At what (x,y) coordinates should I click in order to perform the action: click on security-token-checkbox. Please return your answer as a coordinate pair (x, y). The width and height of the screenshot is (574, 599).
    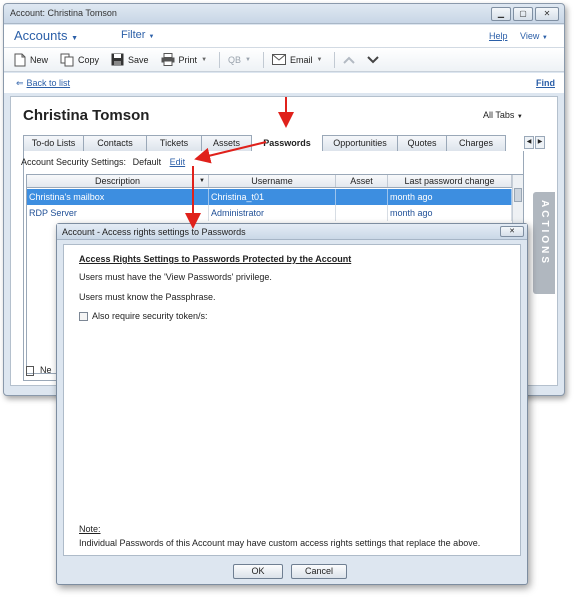
    Looking at the image, I should click on (83, 316).